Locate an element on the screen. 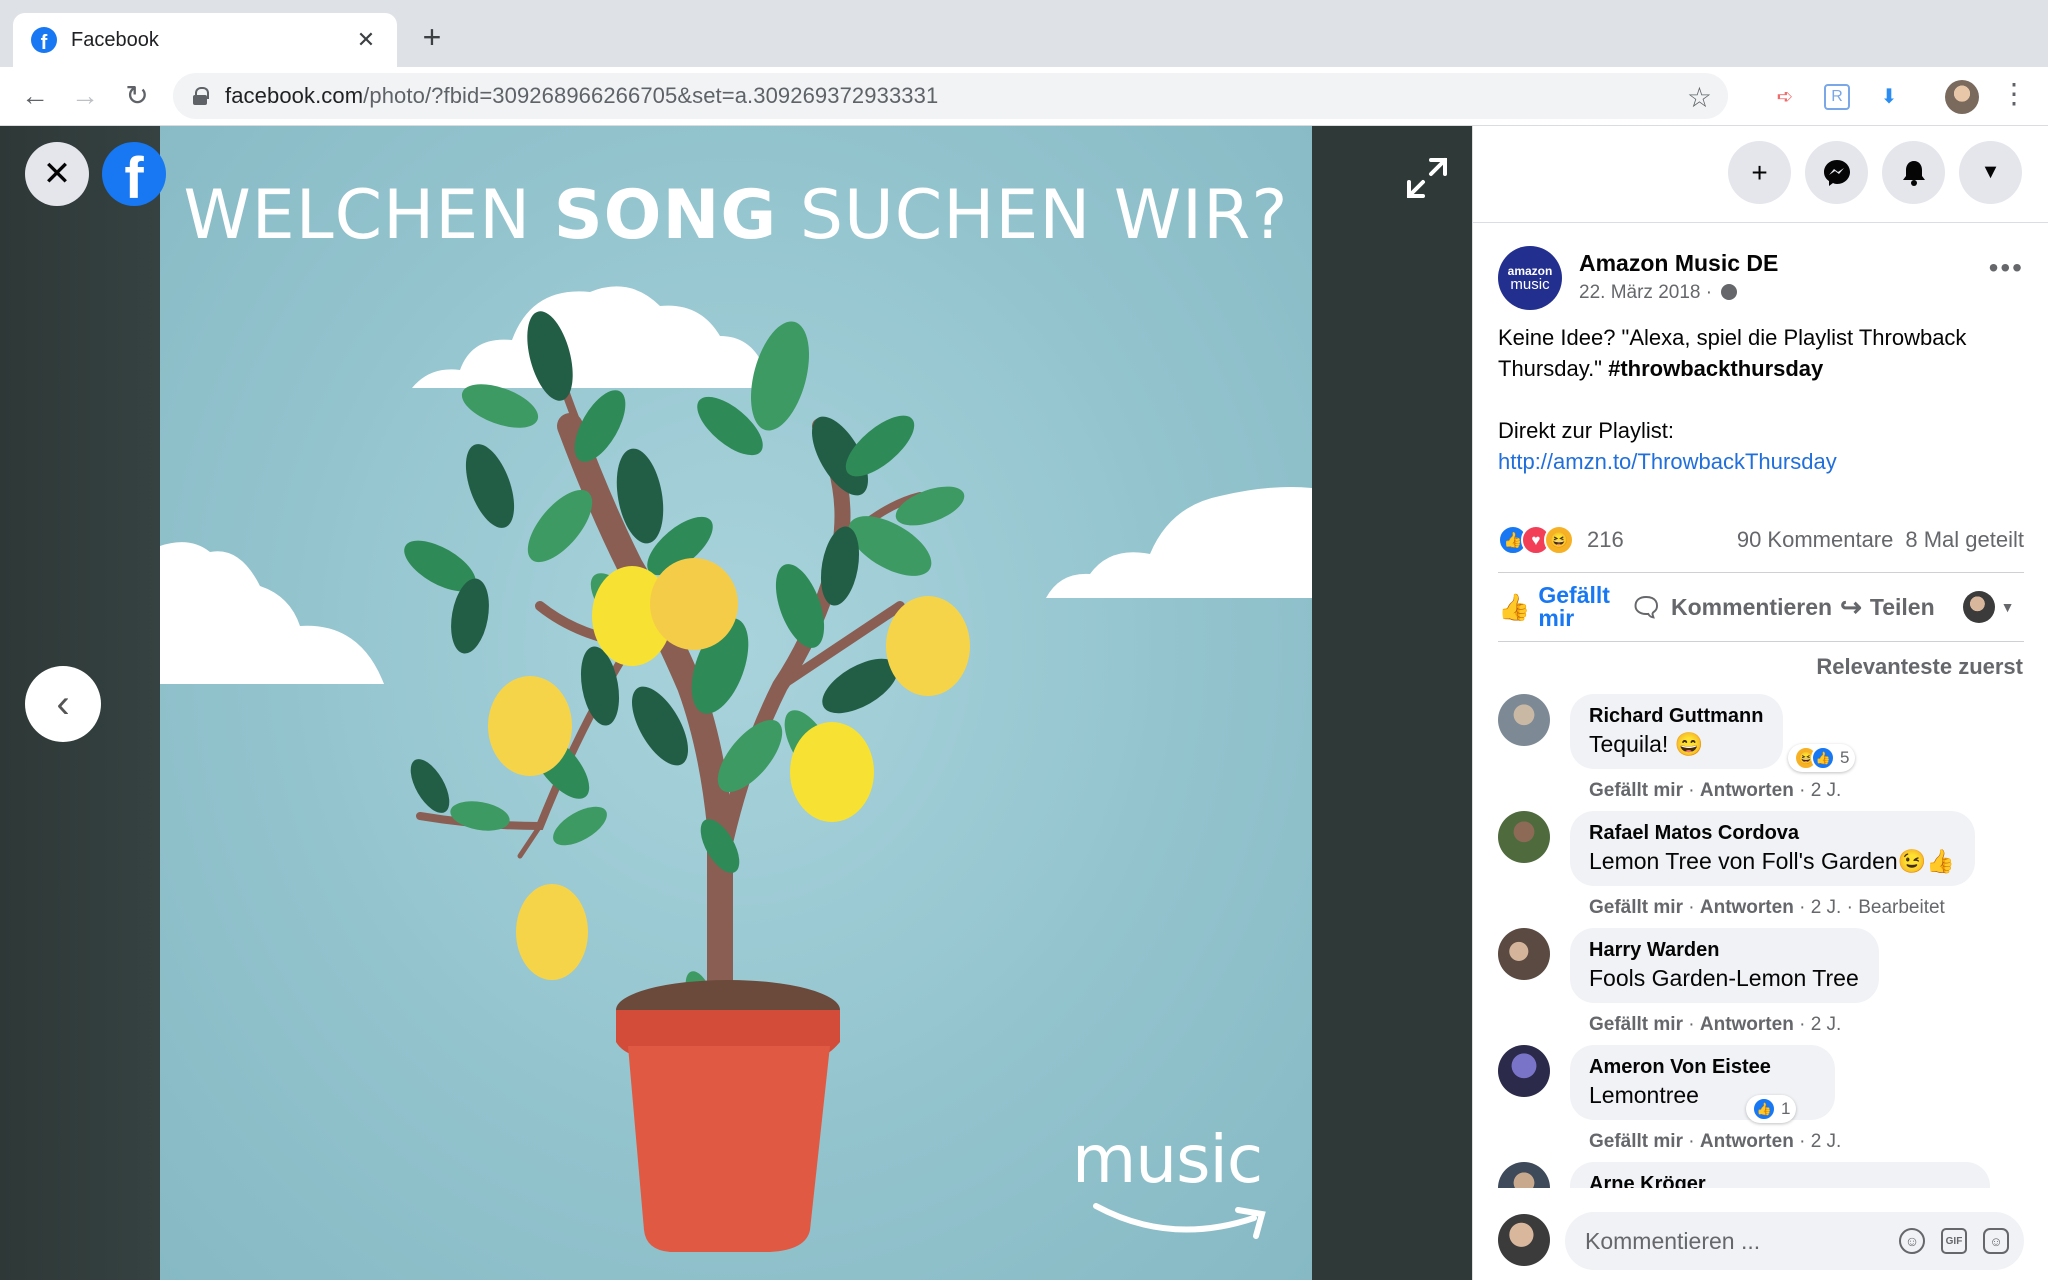  comment-label: Kommentieren is located at coordinates (1752, 606).